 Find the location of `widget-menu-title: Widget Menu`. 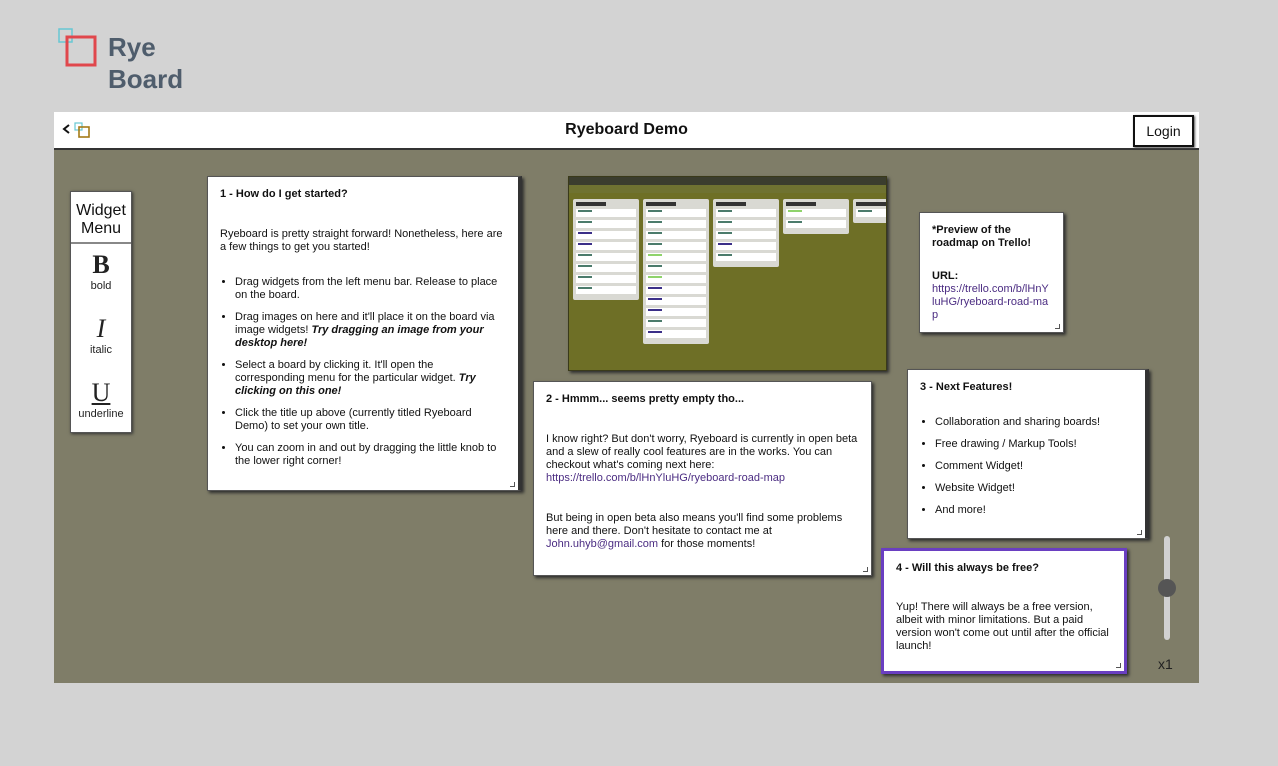

widget-menu-title: Widget Menu is located at coordinates (101, 218).